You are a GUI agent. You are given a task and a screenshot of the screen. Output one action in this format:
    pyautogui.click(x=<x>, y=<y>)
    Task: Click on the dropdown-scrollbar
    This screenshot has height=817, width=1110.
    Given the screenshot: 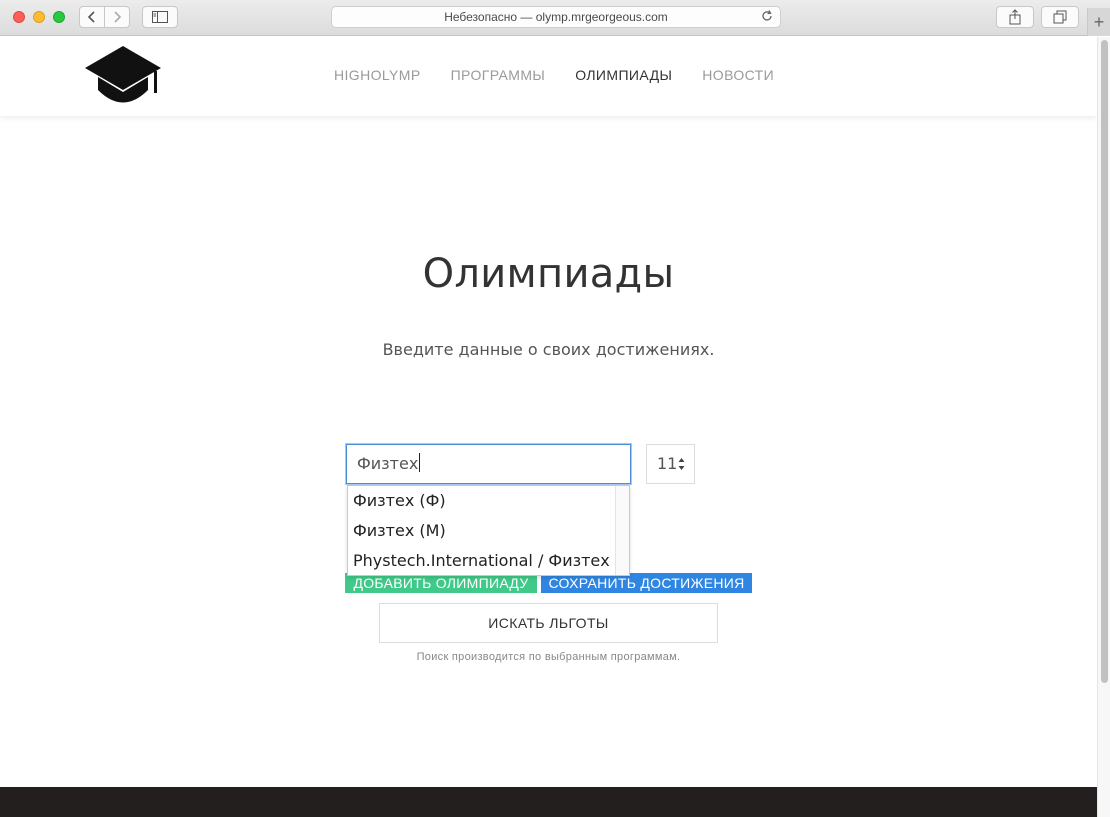 What is the action you would take?
    pyautogui.click(x=622, y=530)
    